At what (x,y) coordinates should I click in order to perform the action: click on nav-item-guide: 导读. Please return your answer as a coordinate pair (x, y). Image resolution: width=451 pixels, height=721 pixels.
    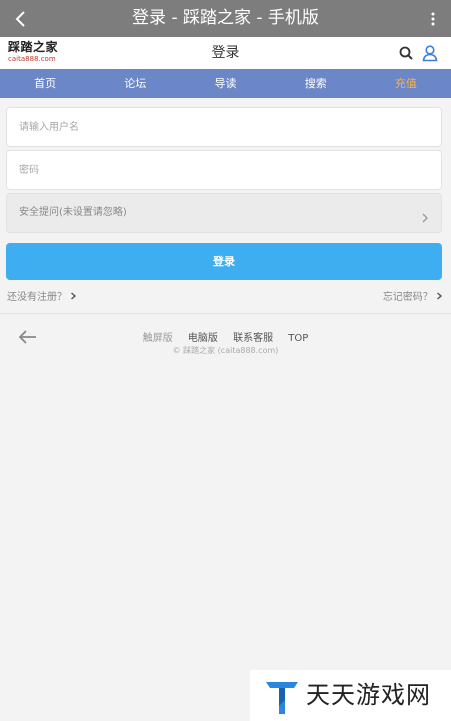
    Looking at the image, I should click on (225, 83).